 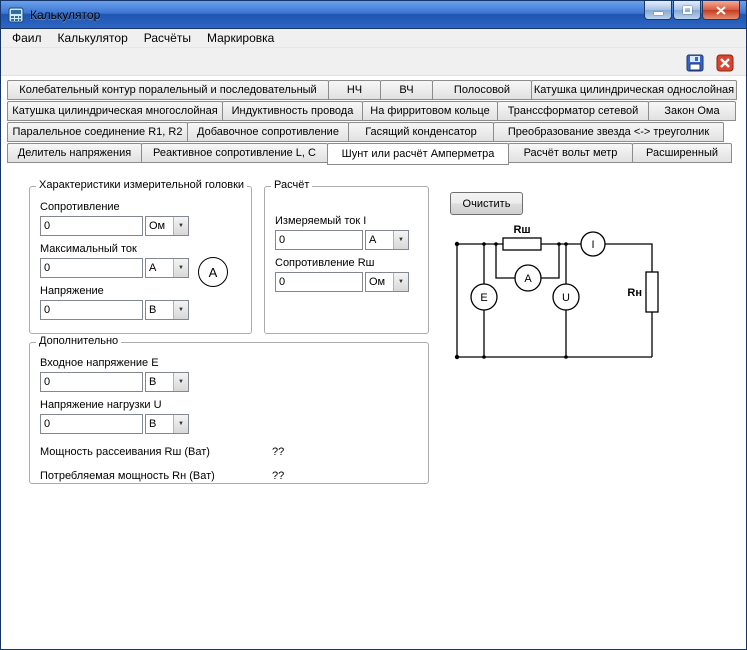 I want to click on tab-ohms-law: Закон Ома, so click(x=692, y=111).